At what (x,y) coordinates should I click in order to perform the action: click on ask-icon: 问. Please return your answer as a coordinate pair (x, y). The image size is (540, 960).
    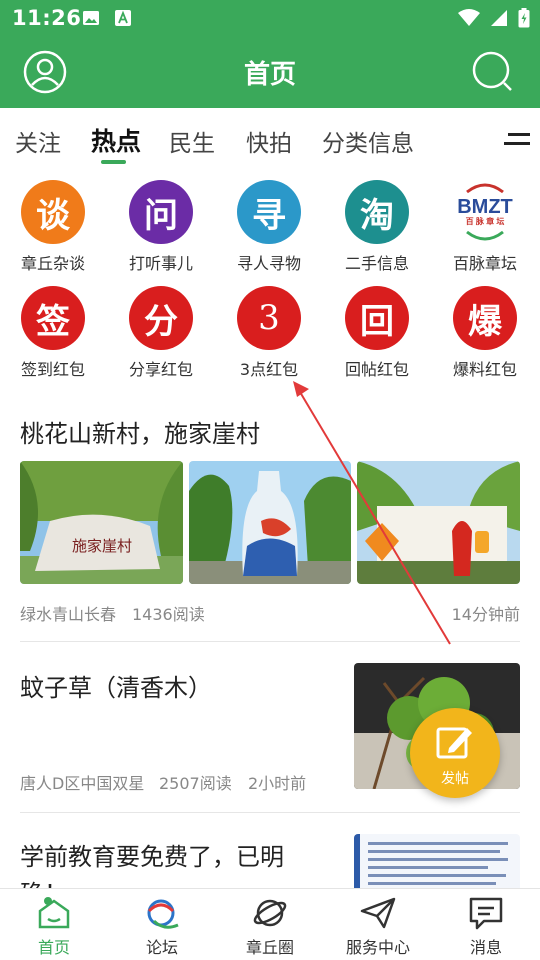
    Looking at the image, I should click on (161, 212).